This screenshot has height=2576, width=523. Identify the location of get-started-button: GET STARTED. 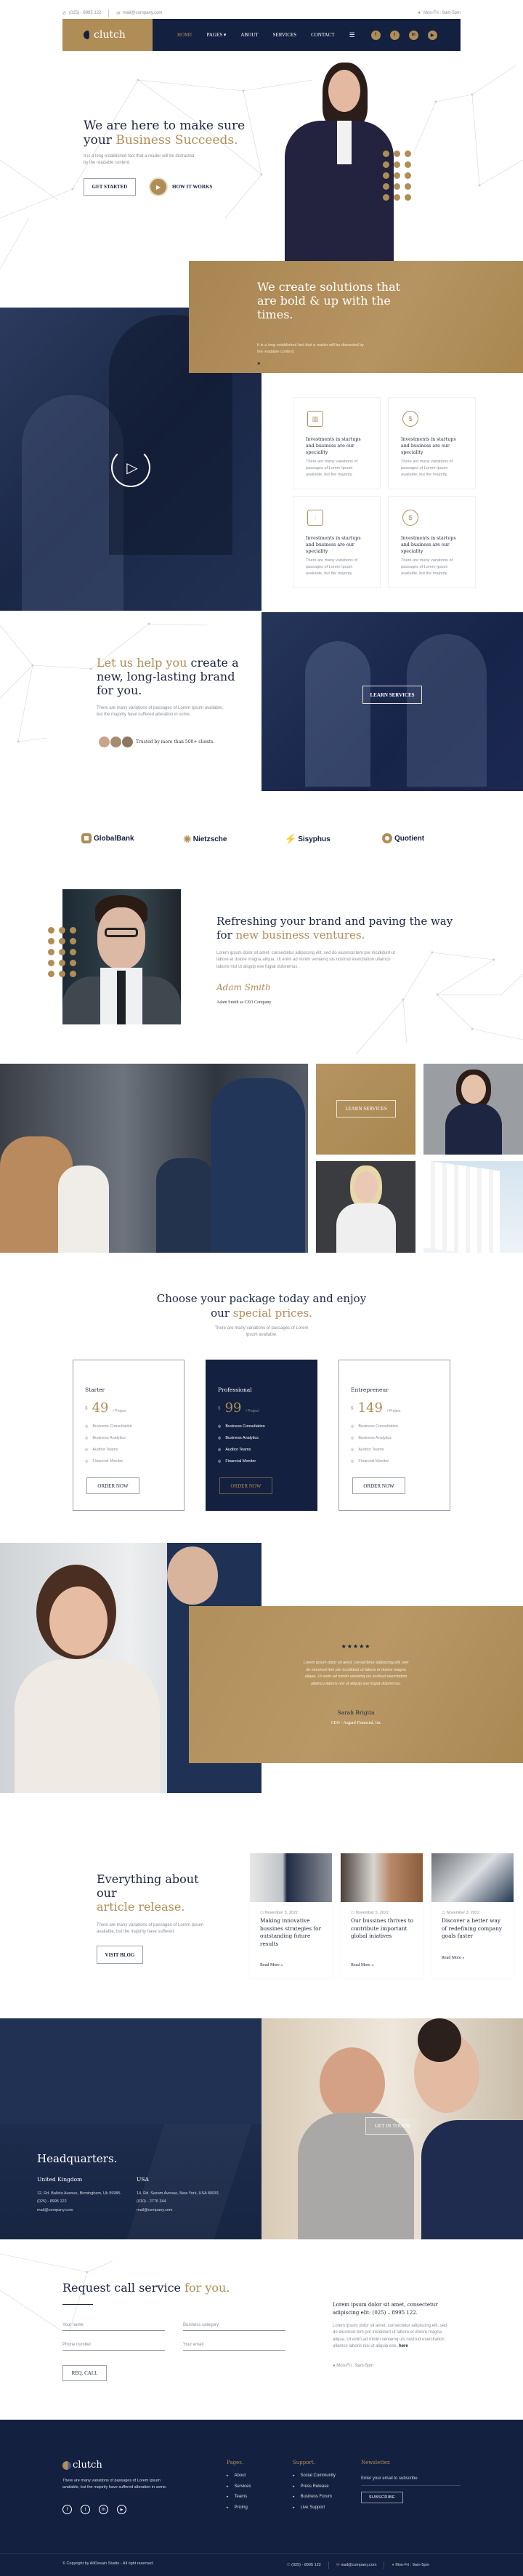
(110, 187).